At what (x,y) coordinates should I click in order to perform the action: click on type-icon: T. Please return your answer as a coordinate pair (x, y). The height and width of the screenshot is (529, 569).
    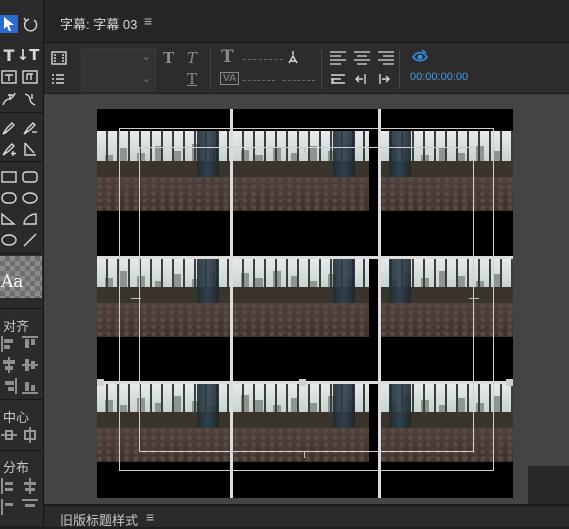
    Looking at the image, I should click on (9, 55).